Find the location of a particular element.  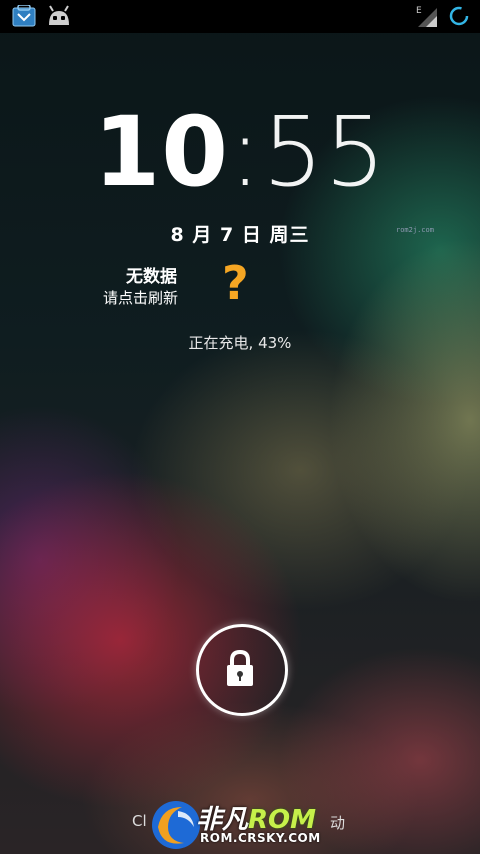

bottom-hint-left: Cl is located at coordinates (139, 821).